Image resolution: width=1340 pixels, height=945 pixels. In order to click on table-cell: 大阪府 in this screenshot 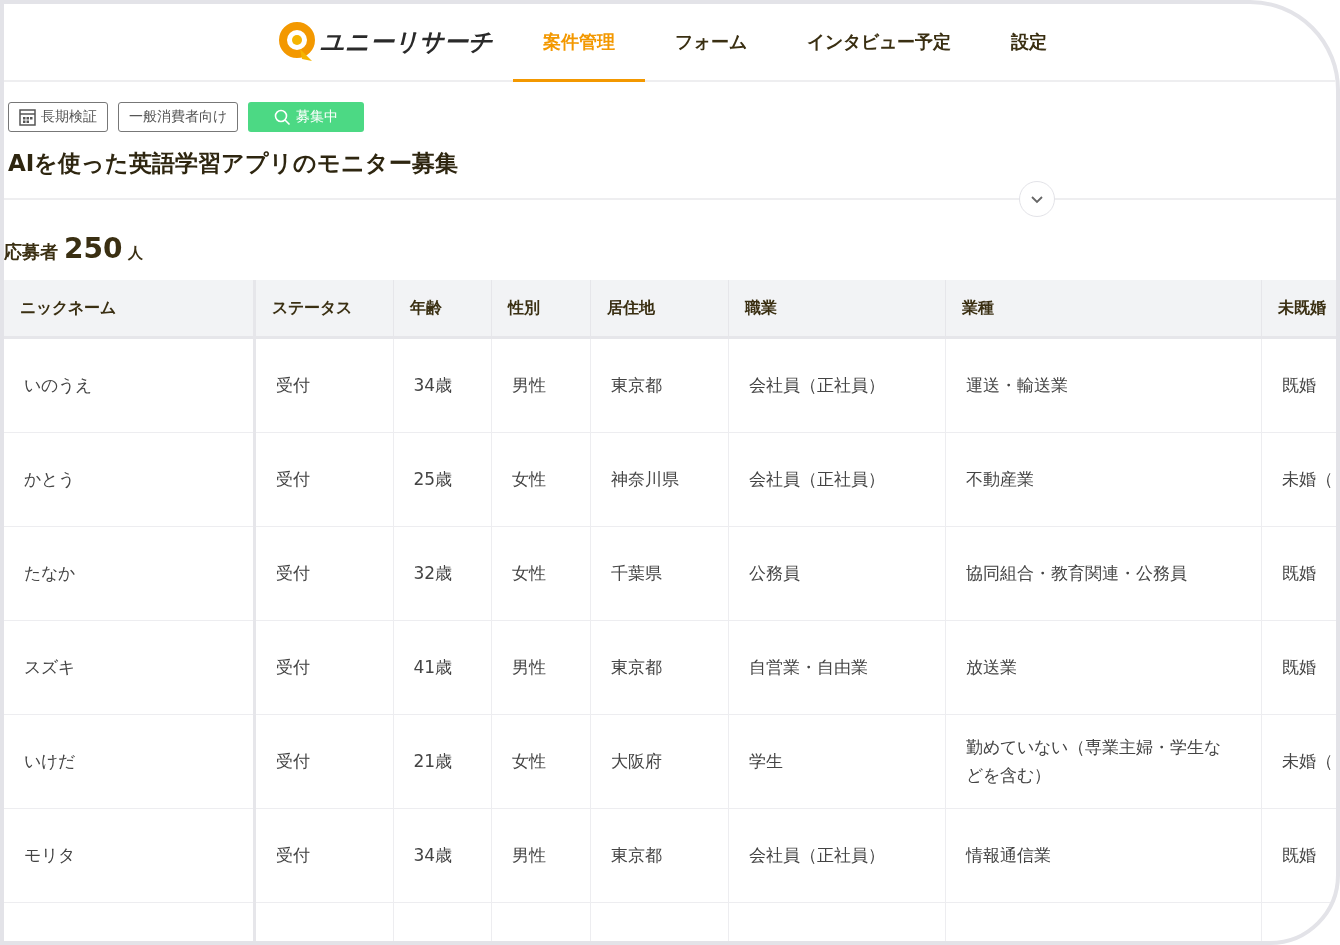, I will do `click(659, 761)`.